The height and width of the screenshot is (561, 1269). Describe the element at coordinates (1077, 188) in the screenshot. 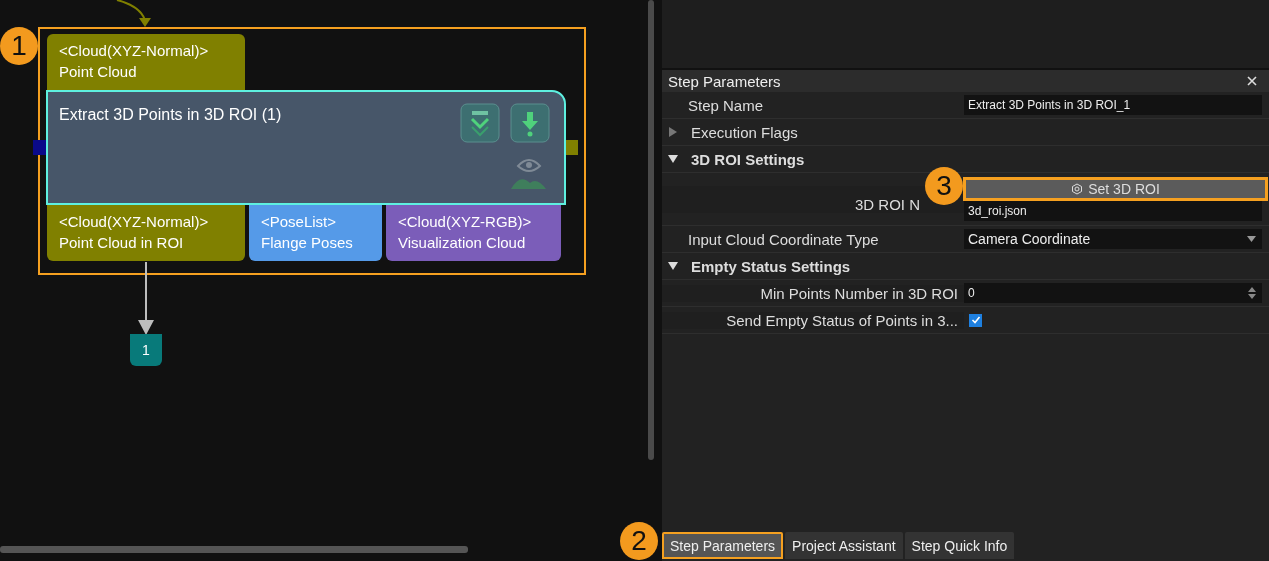

I see `hexagon-icon` at that location.